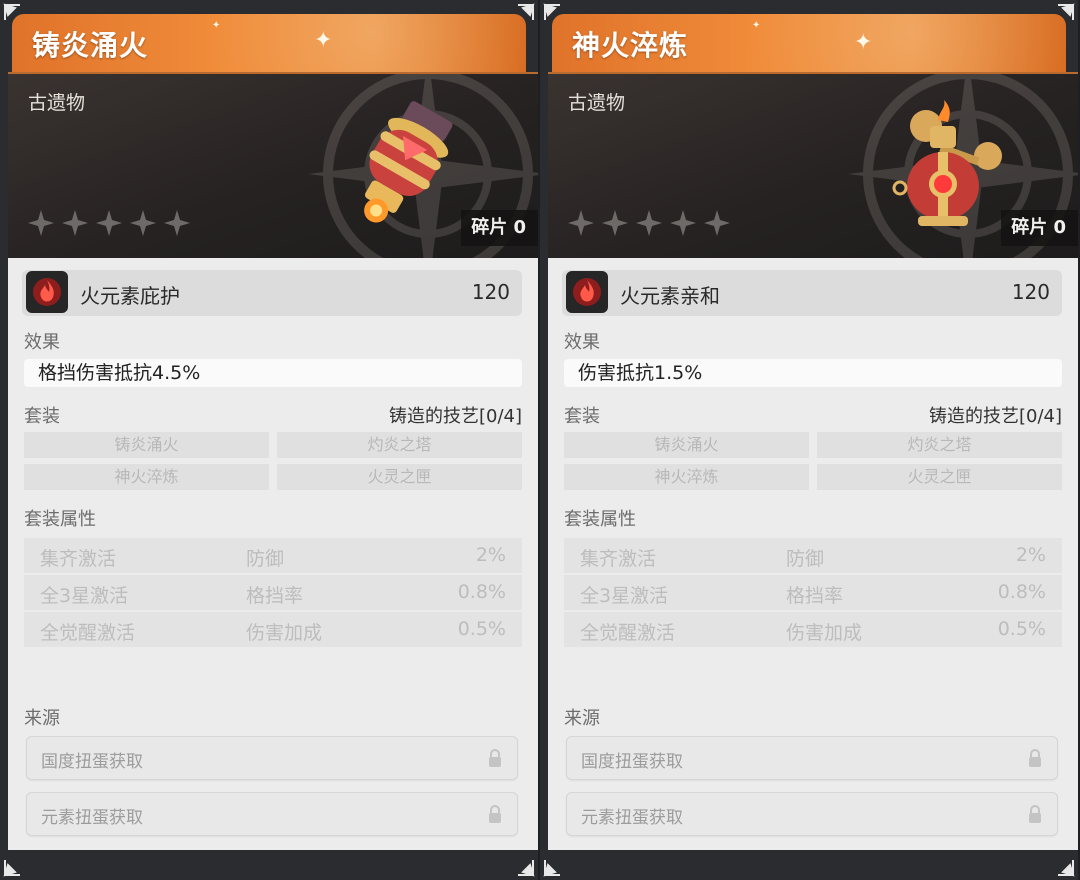  I want to click on relic-flask-icon, so click(947, 163).